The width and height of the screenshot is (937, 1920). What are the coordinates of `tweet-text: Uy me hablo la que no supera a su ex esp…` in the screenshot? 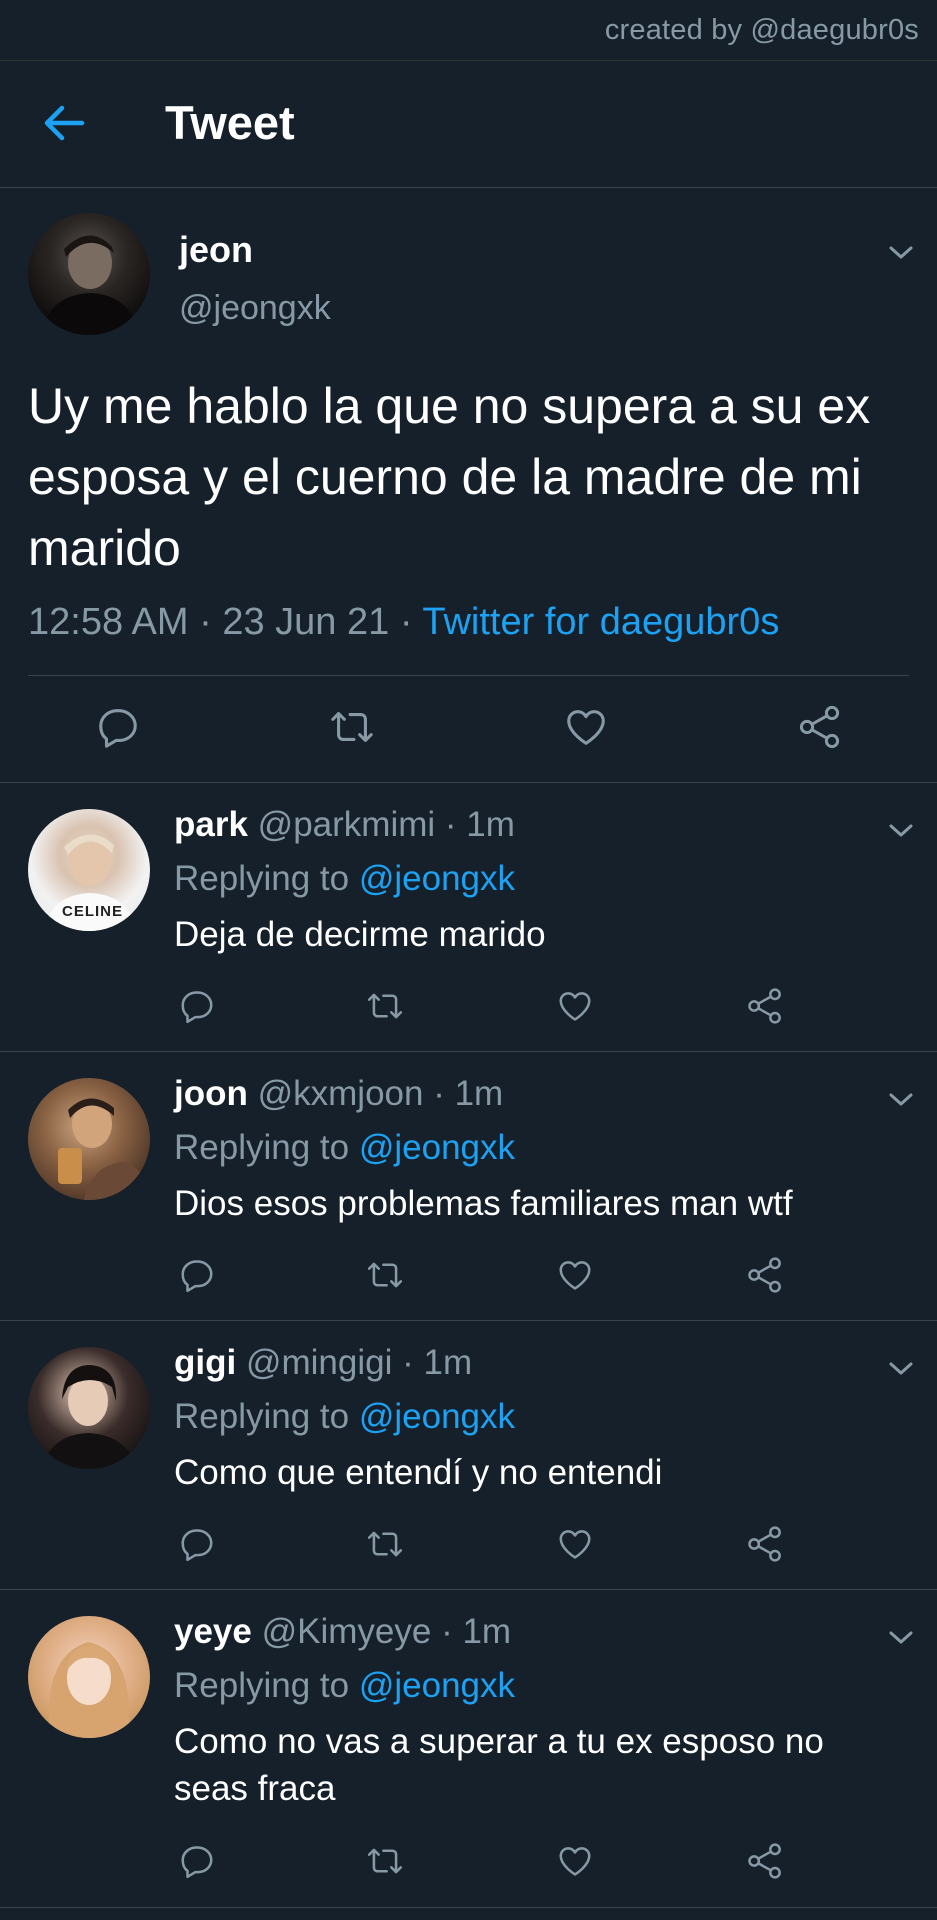 It's located at (449, 477).